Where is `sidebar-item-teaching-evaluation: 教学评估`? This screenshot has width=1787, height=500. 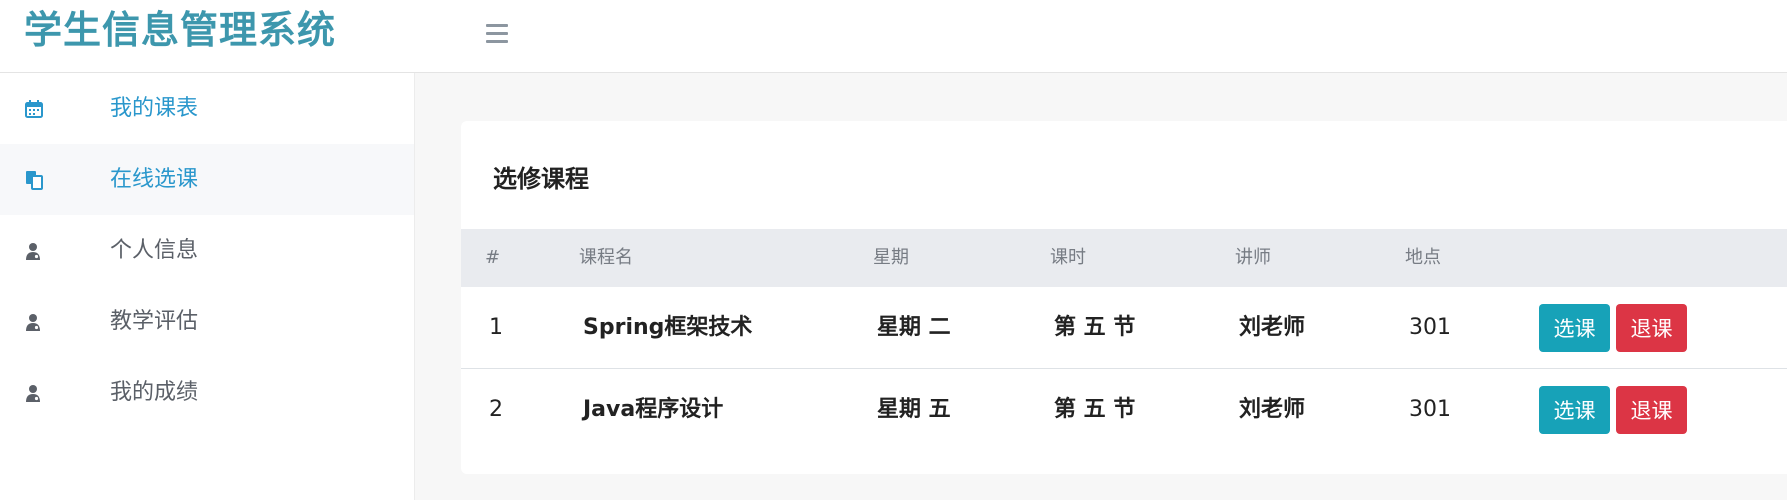
sidebar-item-teaching-evaluation: 教学评估 is located at coordinates (207, 321).